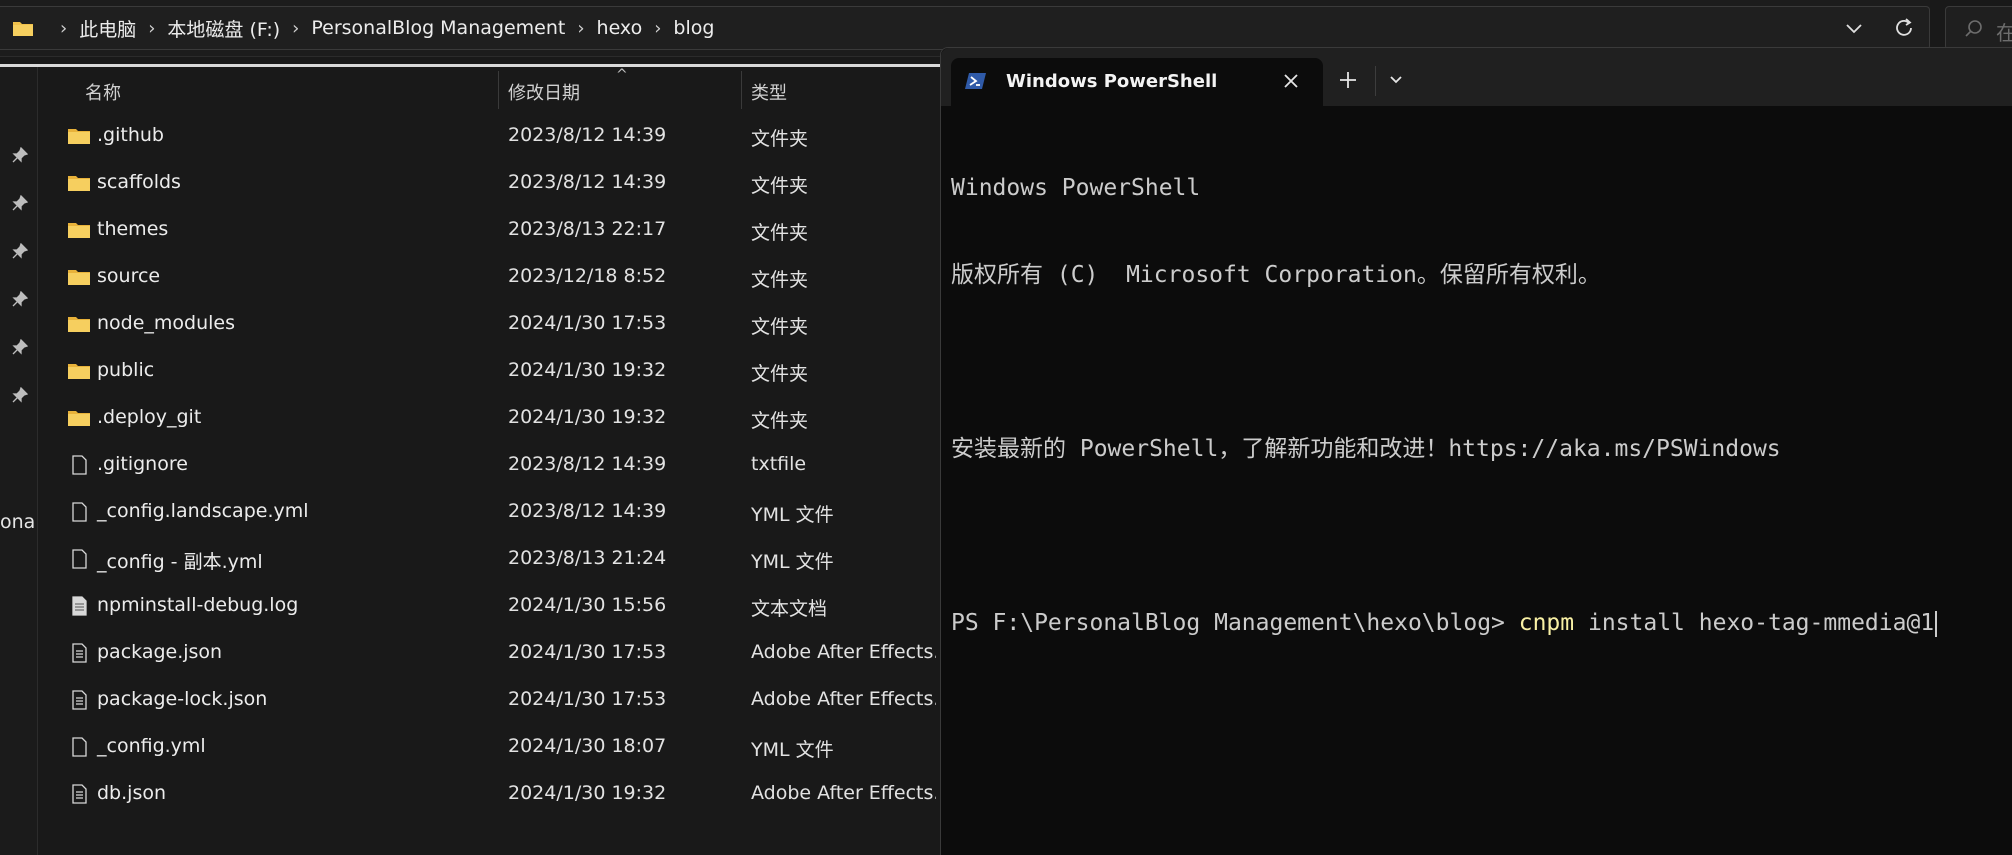 The image size is (2012, 855). I want to click on file-row: node_modules 2024/1/30 17:53 文件夹, so click(489, 323).